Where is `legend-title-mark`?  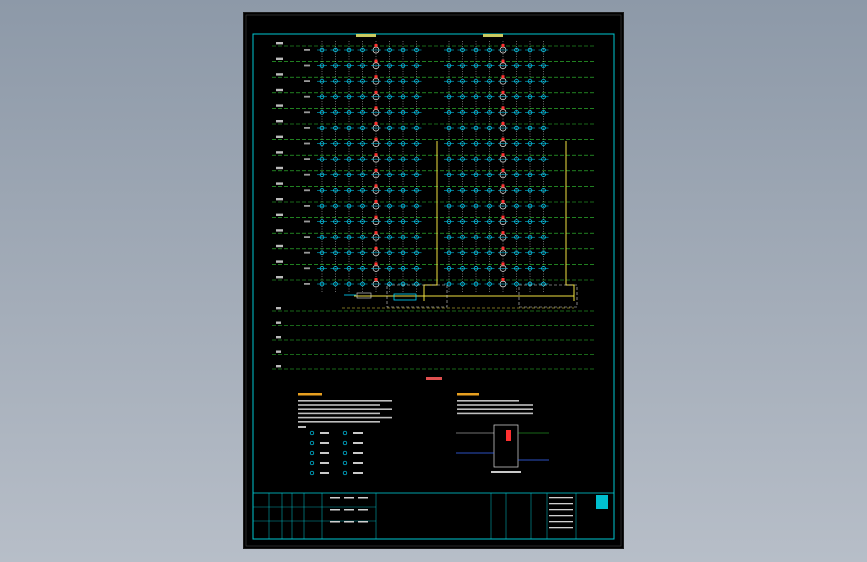
legend-title-mark is located at coordinates (302, 427).